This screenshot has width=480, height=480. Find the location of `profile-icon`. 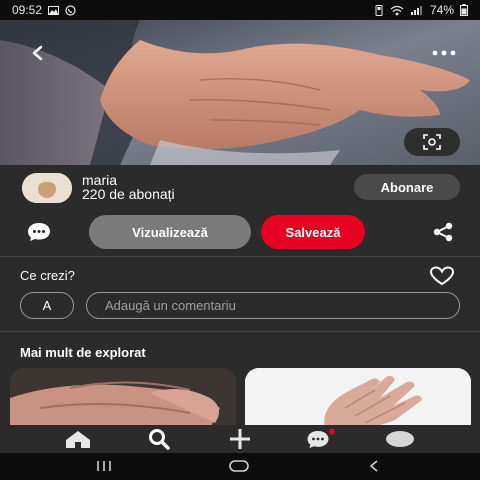

profile-icon is located at coordinates (400, 439).